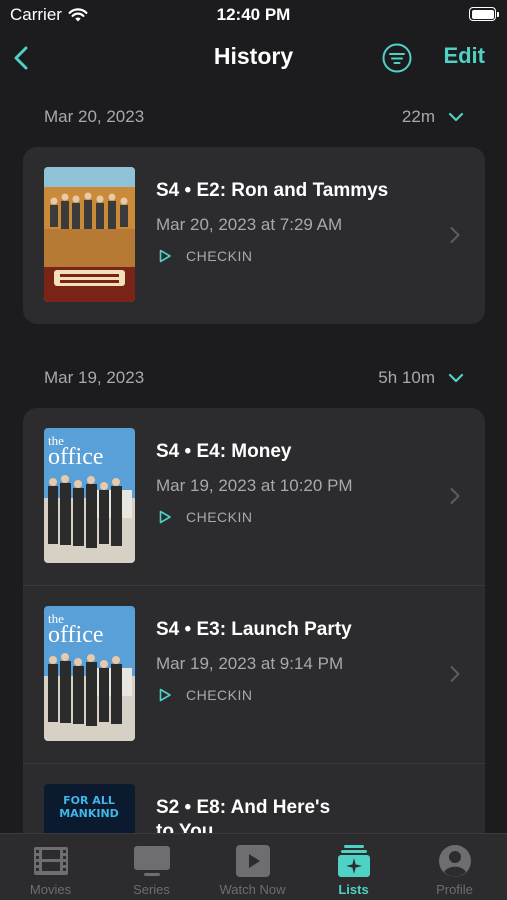 The image size is (507, 900). What do you see at coordinates (253, 118) in the screenshot?
I see `section-header: Mar 20, 2023 22m` at bounding box center [253, 118].